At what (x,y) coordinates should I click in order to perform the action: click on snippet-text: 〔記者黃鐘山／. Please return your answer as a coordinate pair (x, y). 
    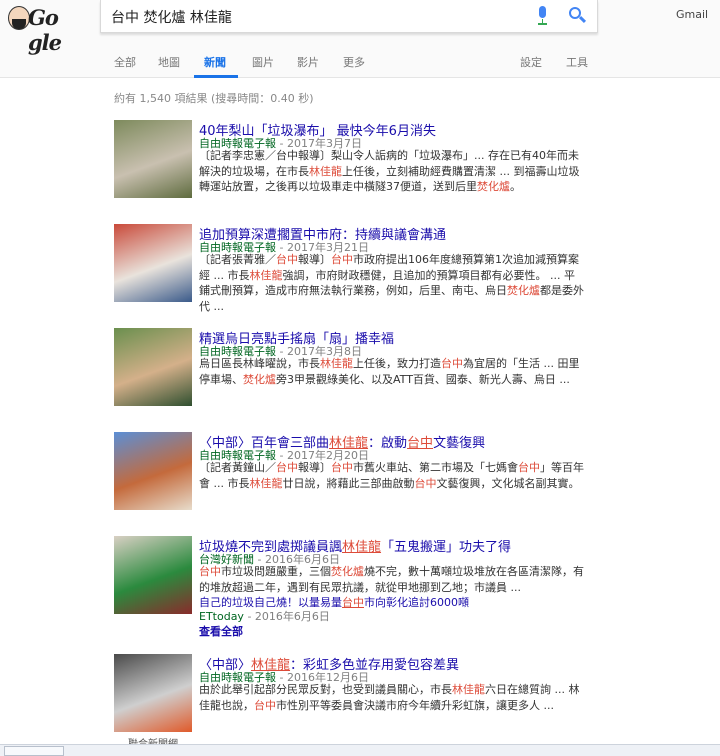
    Looking at the image, I should click on (237, 467).